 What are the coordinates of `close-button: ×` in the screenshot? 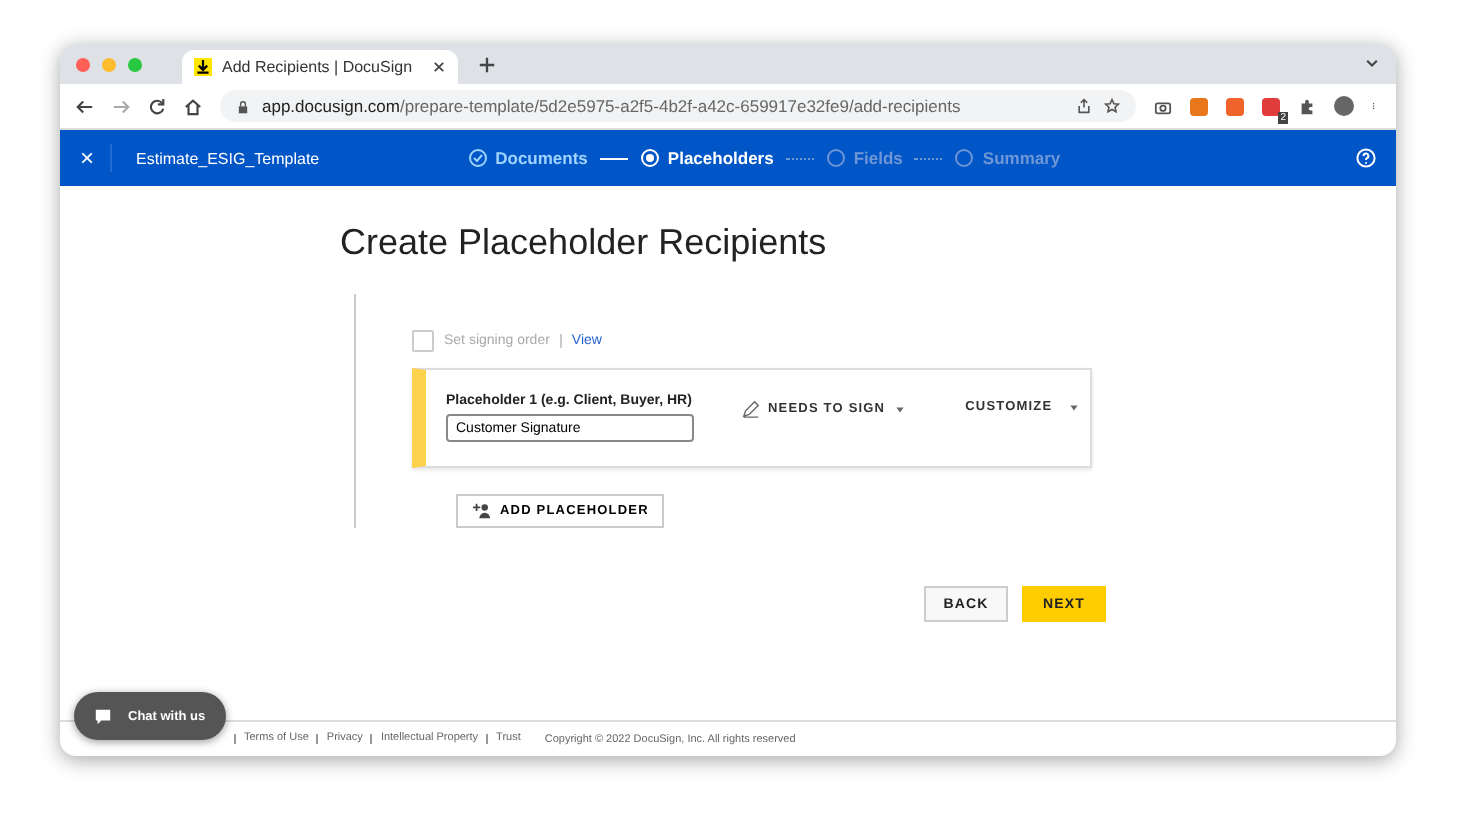 It's located at (96, 158).